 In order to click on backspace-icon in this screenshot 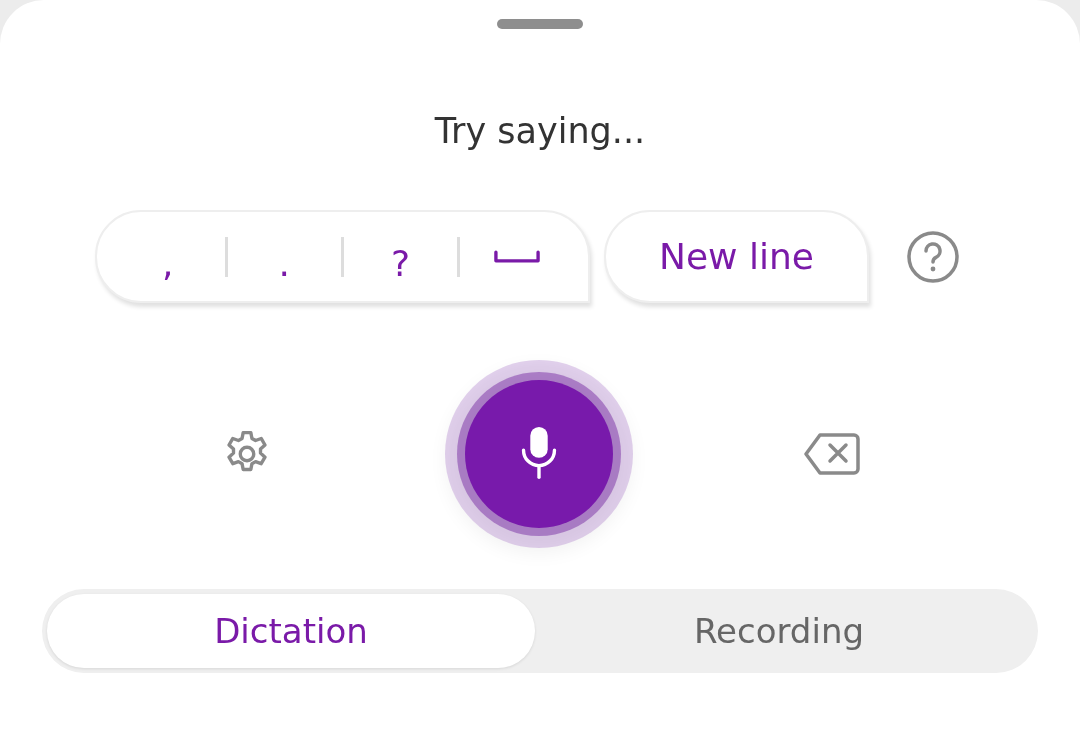, I will do `click(832, 454)`.